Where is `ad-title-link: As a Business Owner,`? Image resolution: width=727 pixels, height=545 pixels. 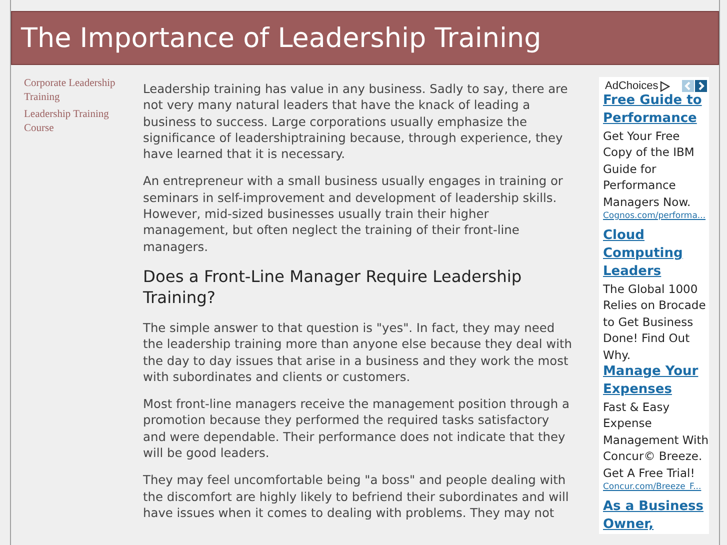
ad-title-link: As a Business Owner, is located at coordinates (656, 516).